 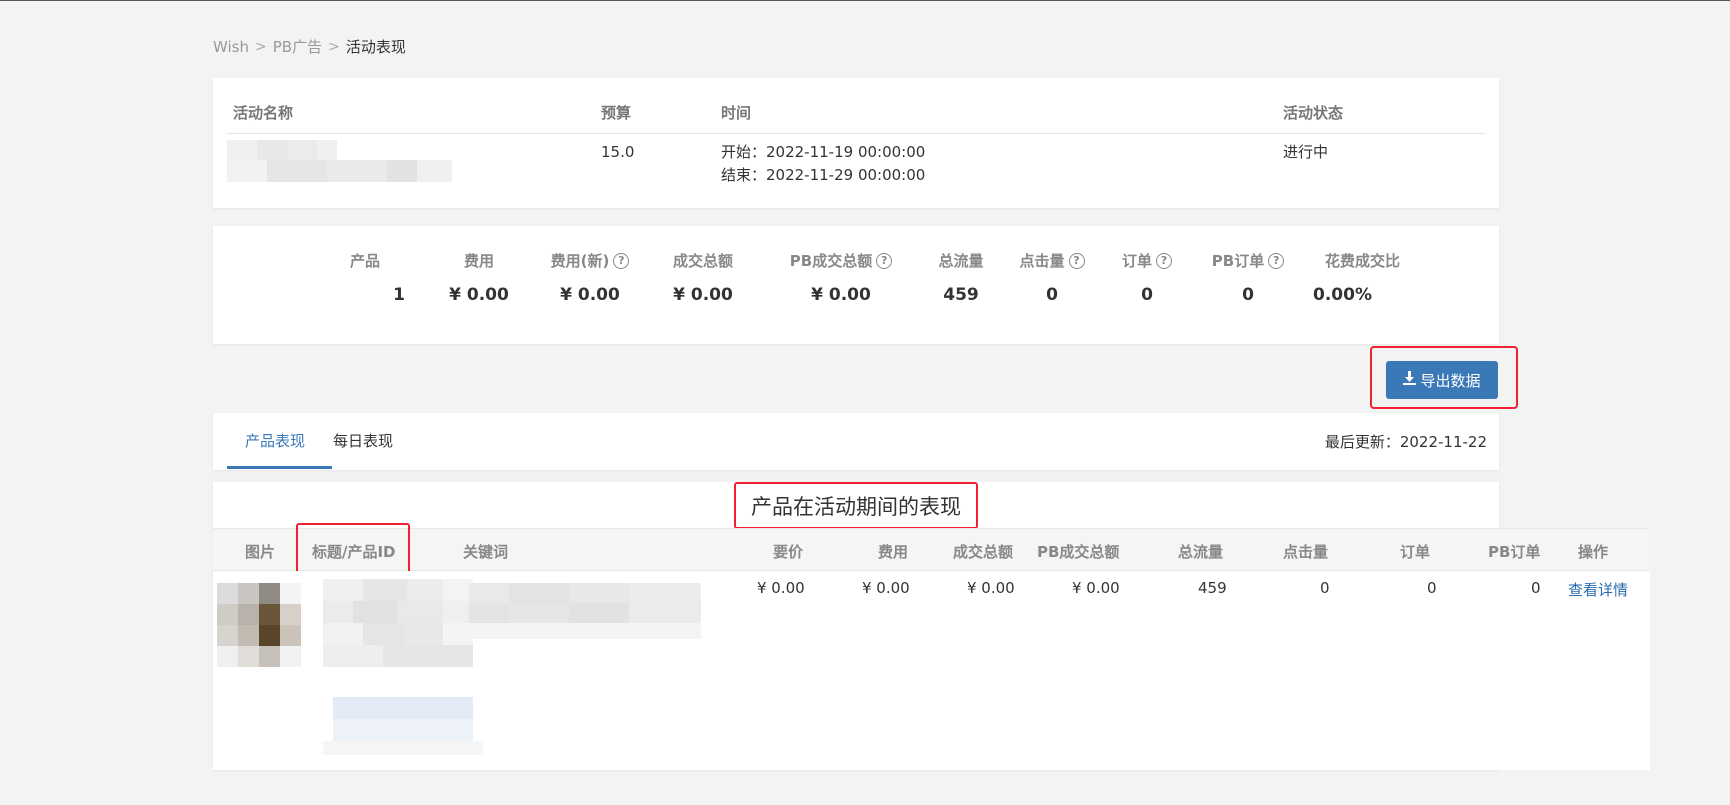 I want to click on summary-pb-orders: PB订单? 0, so click(x=1248, y=277).